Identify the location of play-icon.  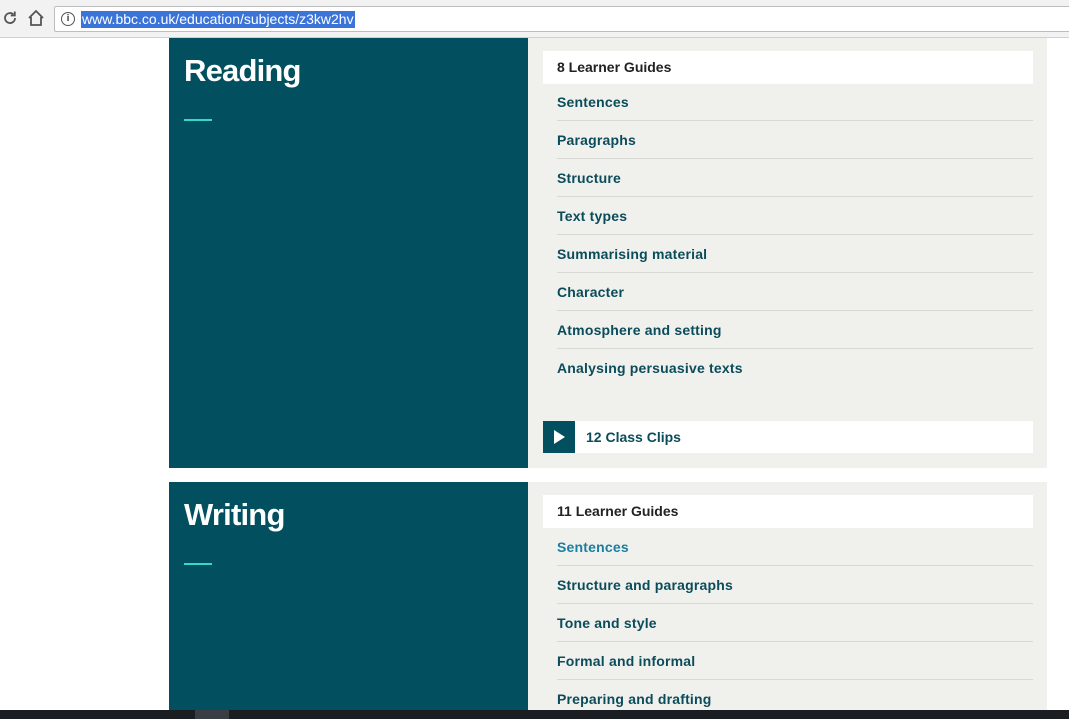
(559, 437).